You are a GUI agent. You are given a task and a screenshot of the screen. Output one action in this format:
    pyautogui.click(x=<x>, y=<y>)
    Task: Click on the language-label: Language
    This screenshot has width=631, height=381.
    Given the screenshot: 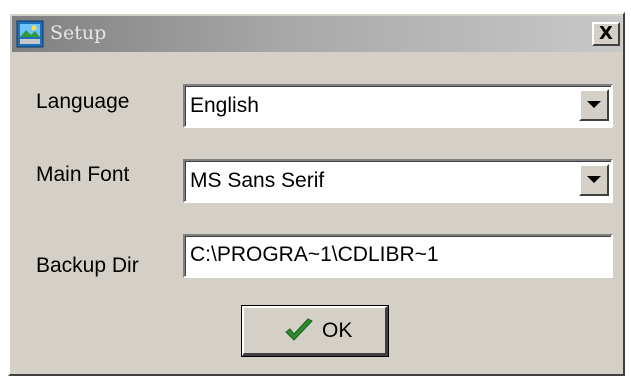 What is the action you would take?
    pyautogui.click(x=83, y=101)
    